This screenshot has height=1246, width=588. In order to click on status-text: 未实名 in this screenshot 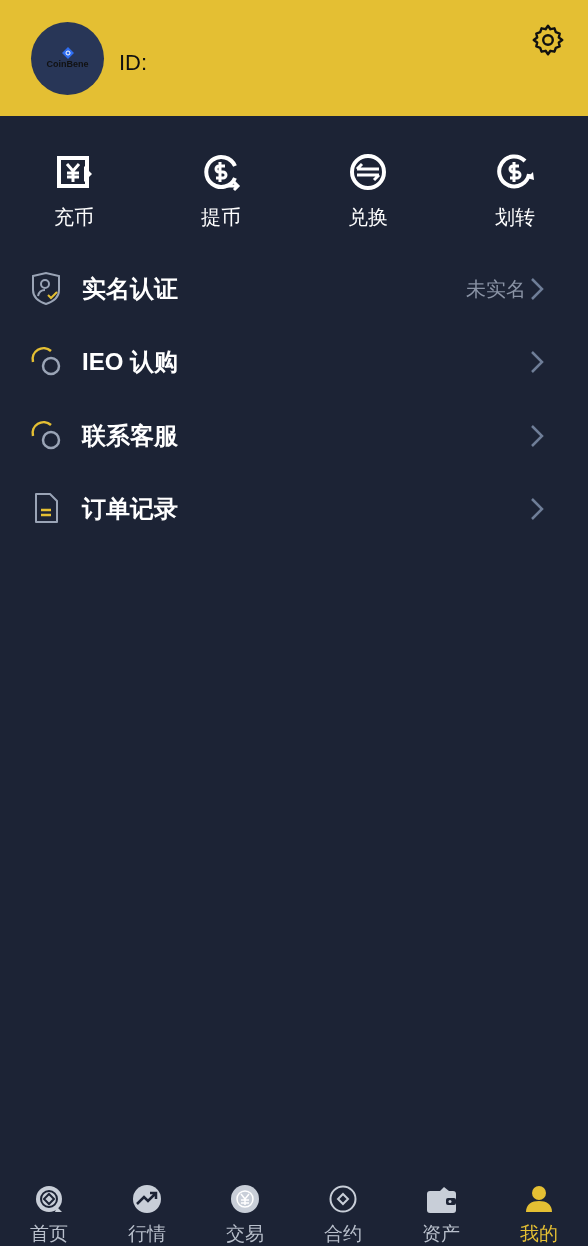, I will do `click(496, 289)`.